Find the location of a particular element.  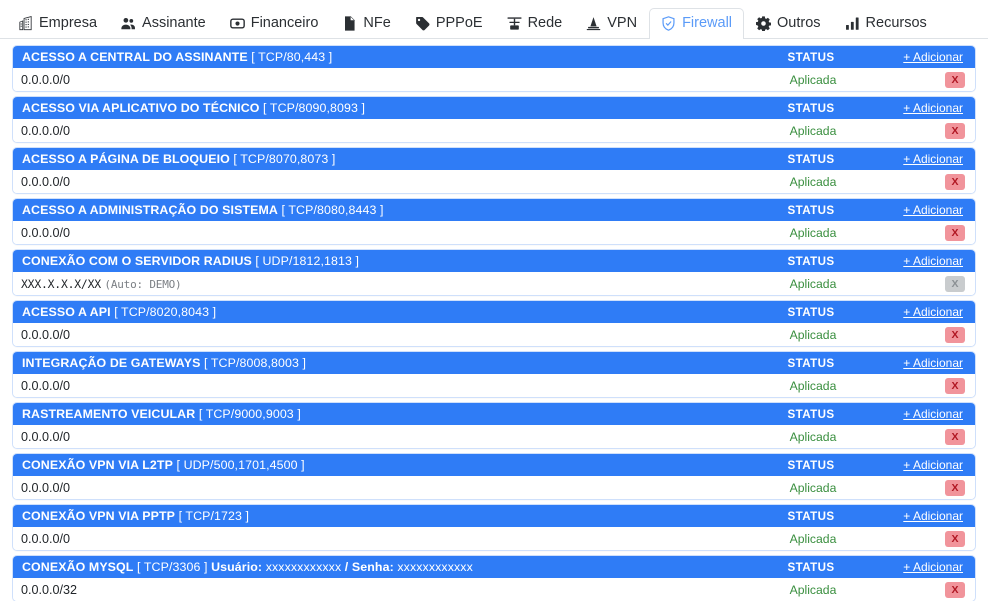

nav-tab-vpn: VPN is located at coordinates (611, 23).